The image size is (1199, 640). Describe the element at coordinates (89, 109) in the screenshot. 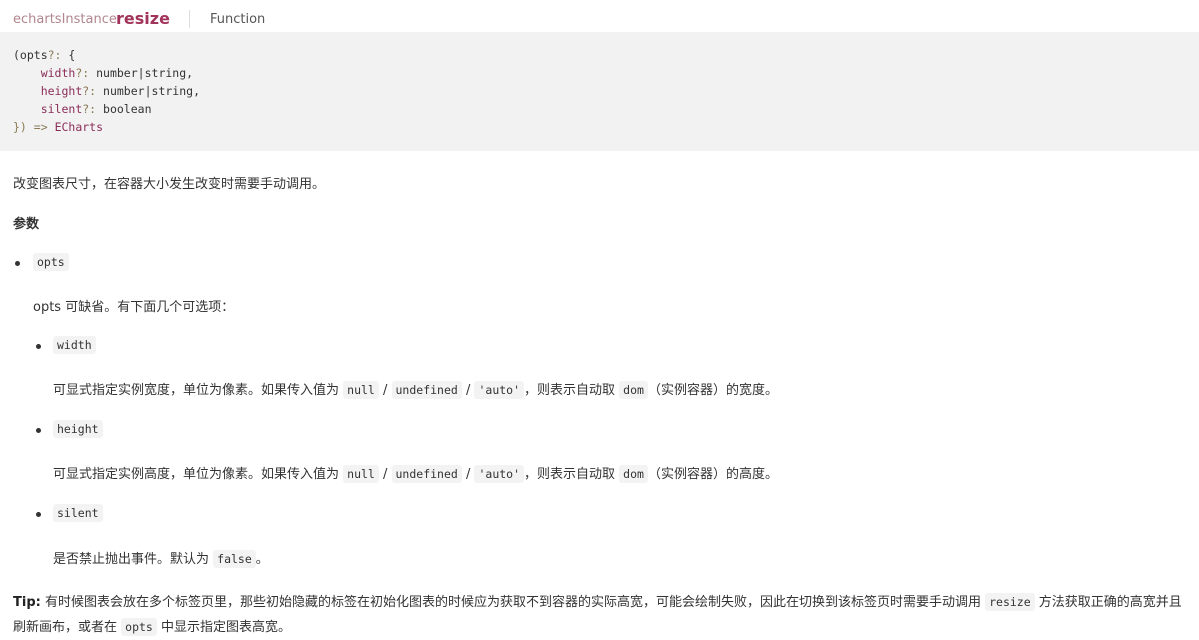

I see `sig-silent-q: ?:` at that location.